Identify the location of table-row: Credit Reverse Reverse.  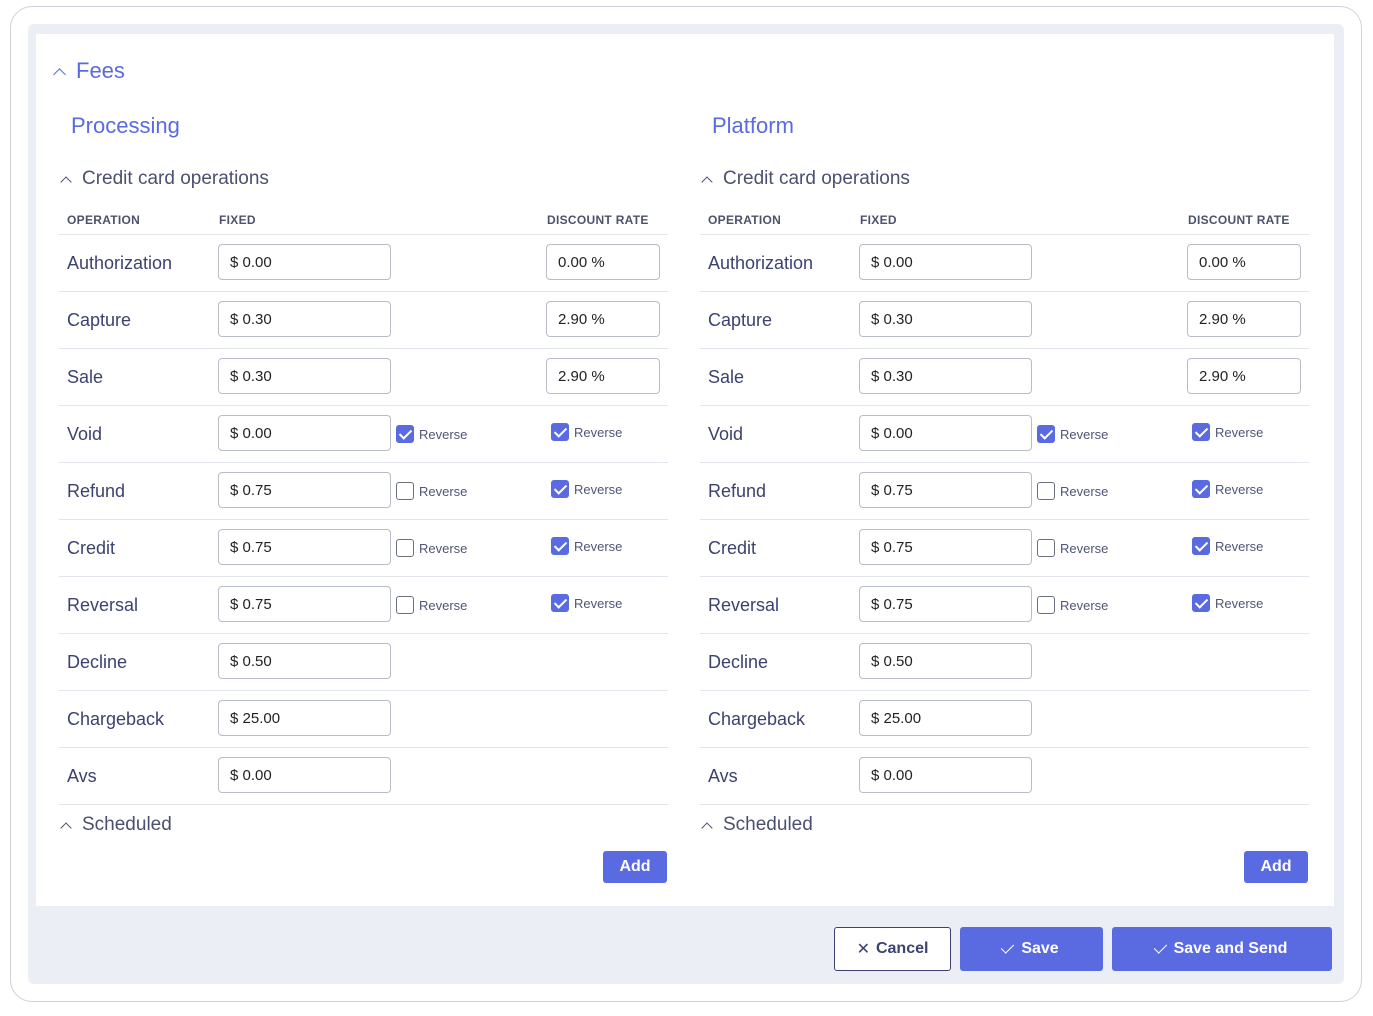
(1004, 548).